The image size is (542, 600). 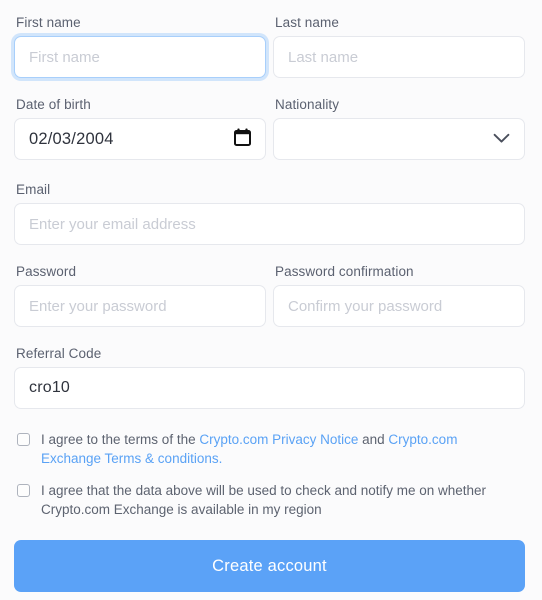 What do you see at coordinates (242, 139) in the screenshot?
I see `calendar-icon` at bounding box center [242, 139].